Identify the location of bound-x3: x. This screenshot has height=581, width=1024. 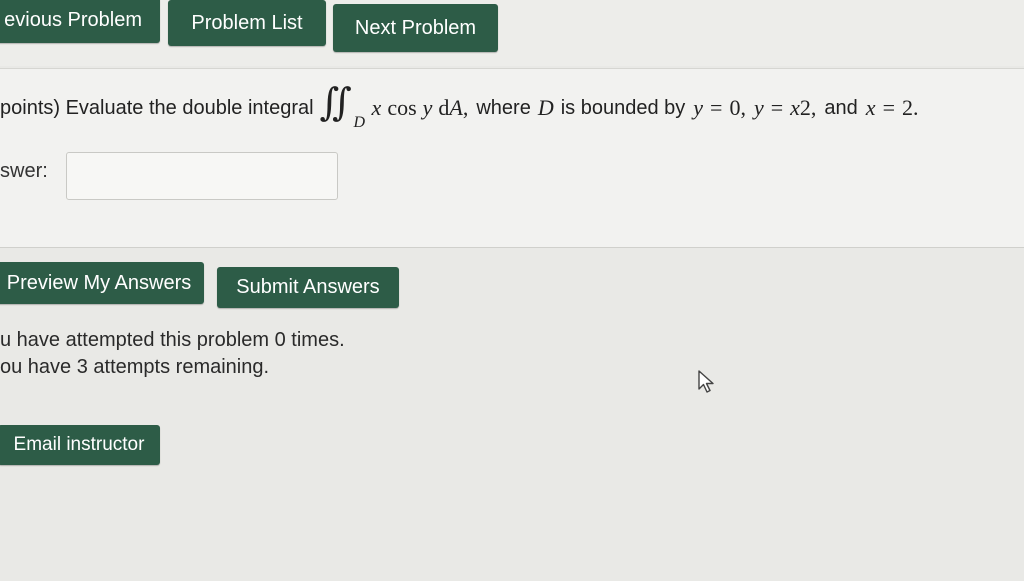
(870, 107).